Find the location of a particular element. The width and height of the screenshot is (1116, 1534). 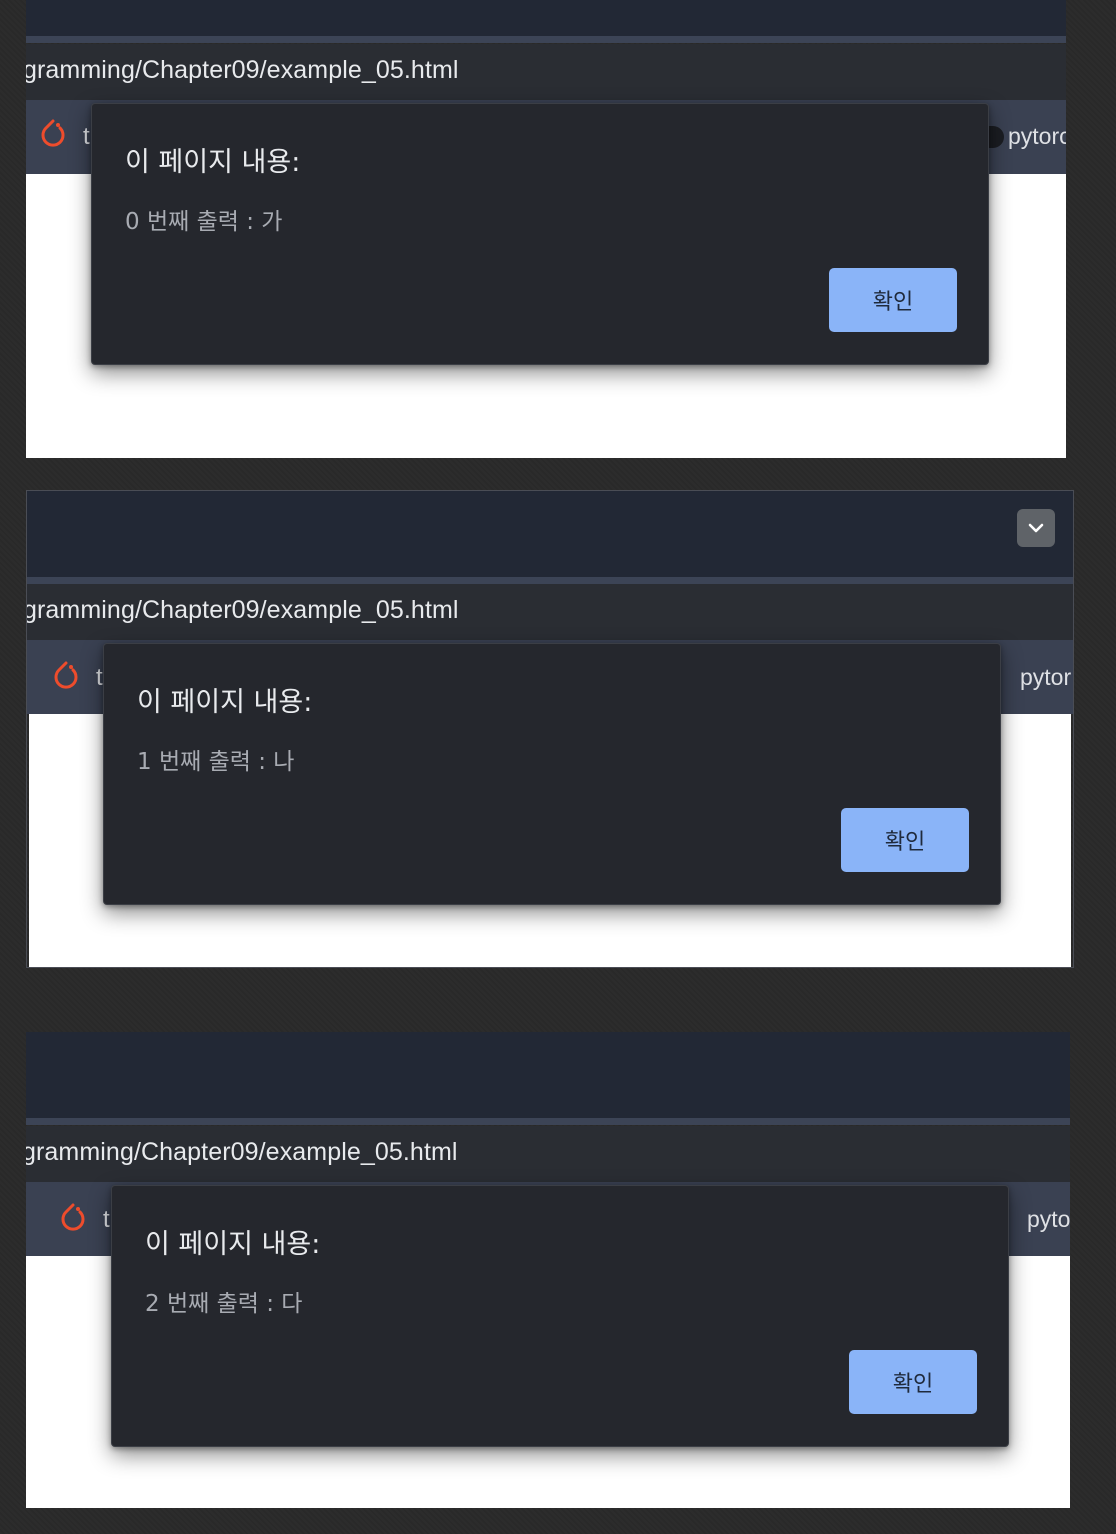

tab-search-button is located at coordinates (1036, 528).